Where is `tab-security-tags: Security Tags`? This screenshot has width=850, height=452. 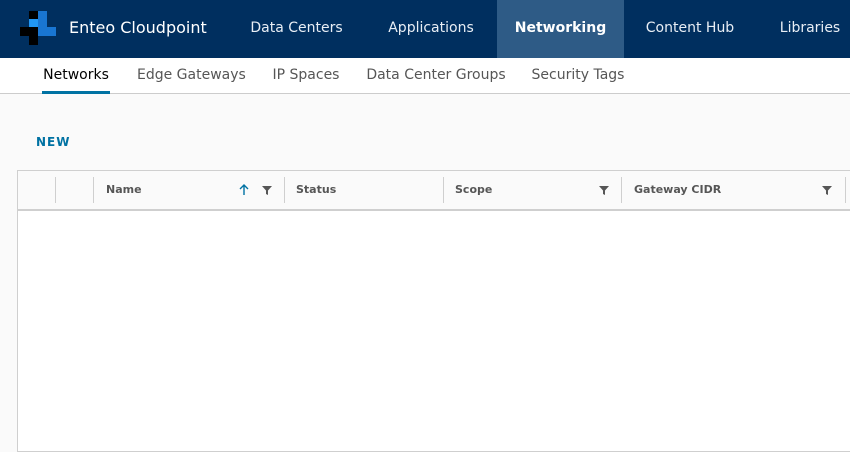 tab-security-tags: Security Tags is located at coordinates (578, 75).